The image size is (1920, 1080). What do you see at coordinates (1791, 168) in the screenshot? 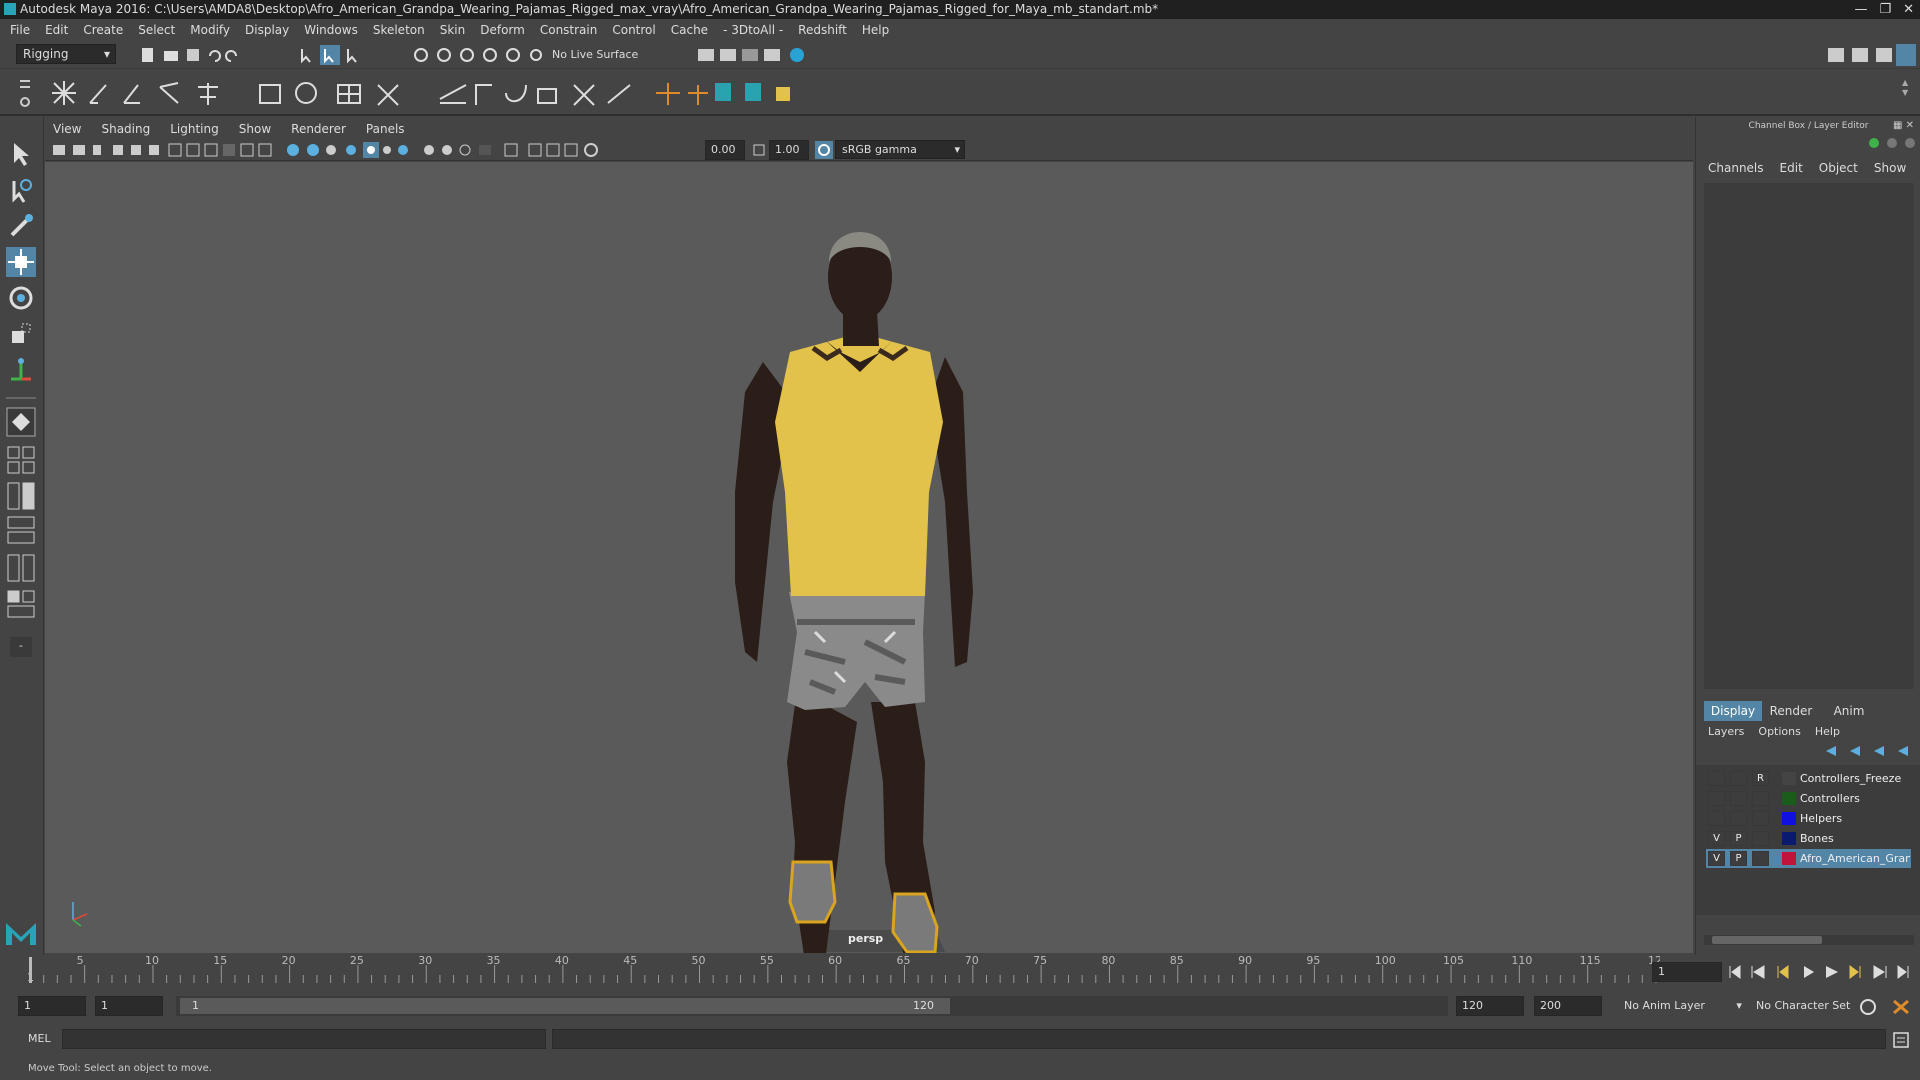
I see `channel-menu-edit: Edit` at bounding box center [1791, 168].